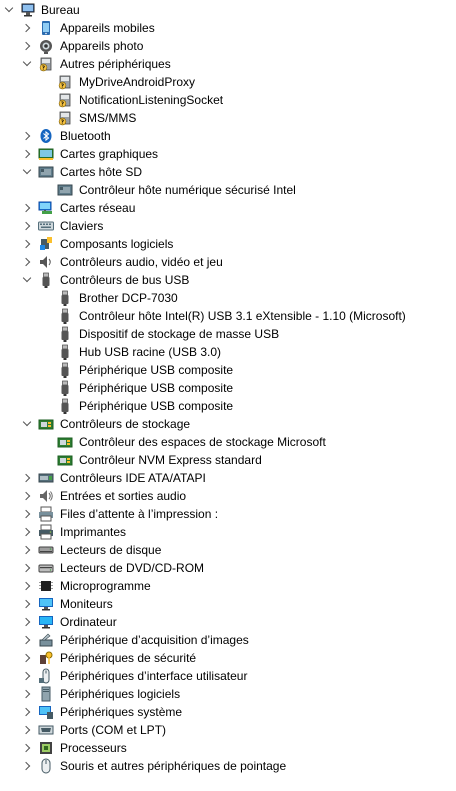 Image resolution: width=456 pixels, height=791 pixels. I want to click on disk-drive-icon, so click(46, 550).